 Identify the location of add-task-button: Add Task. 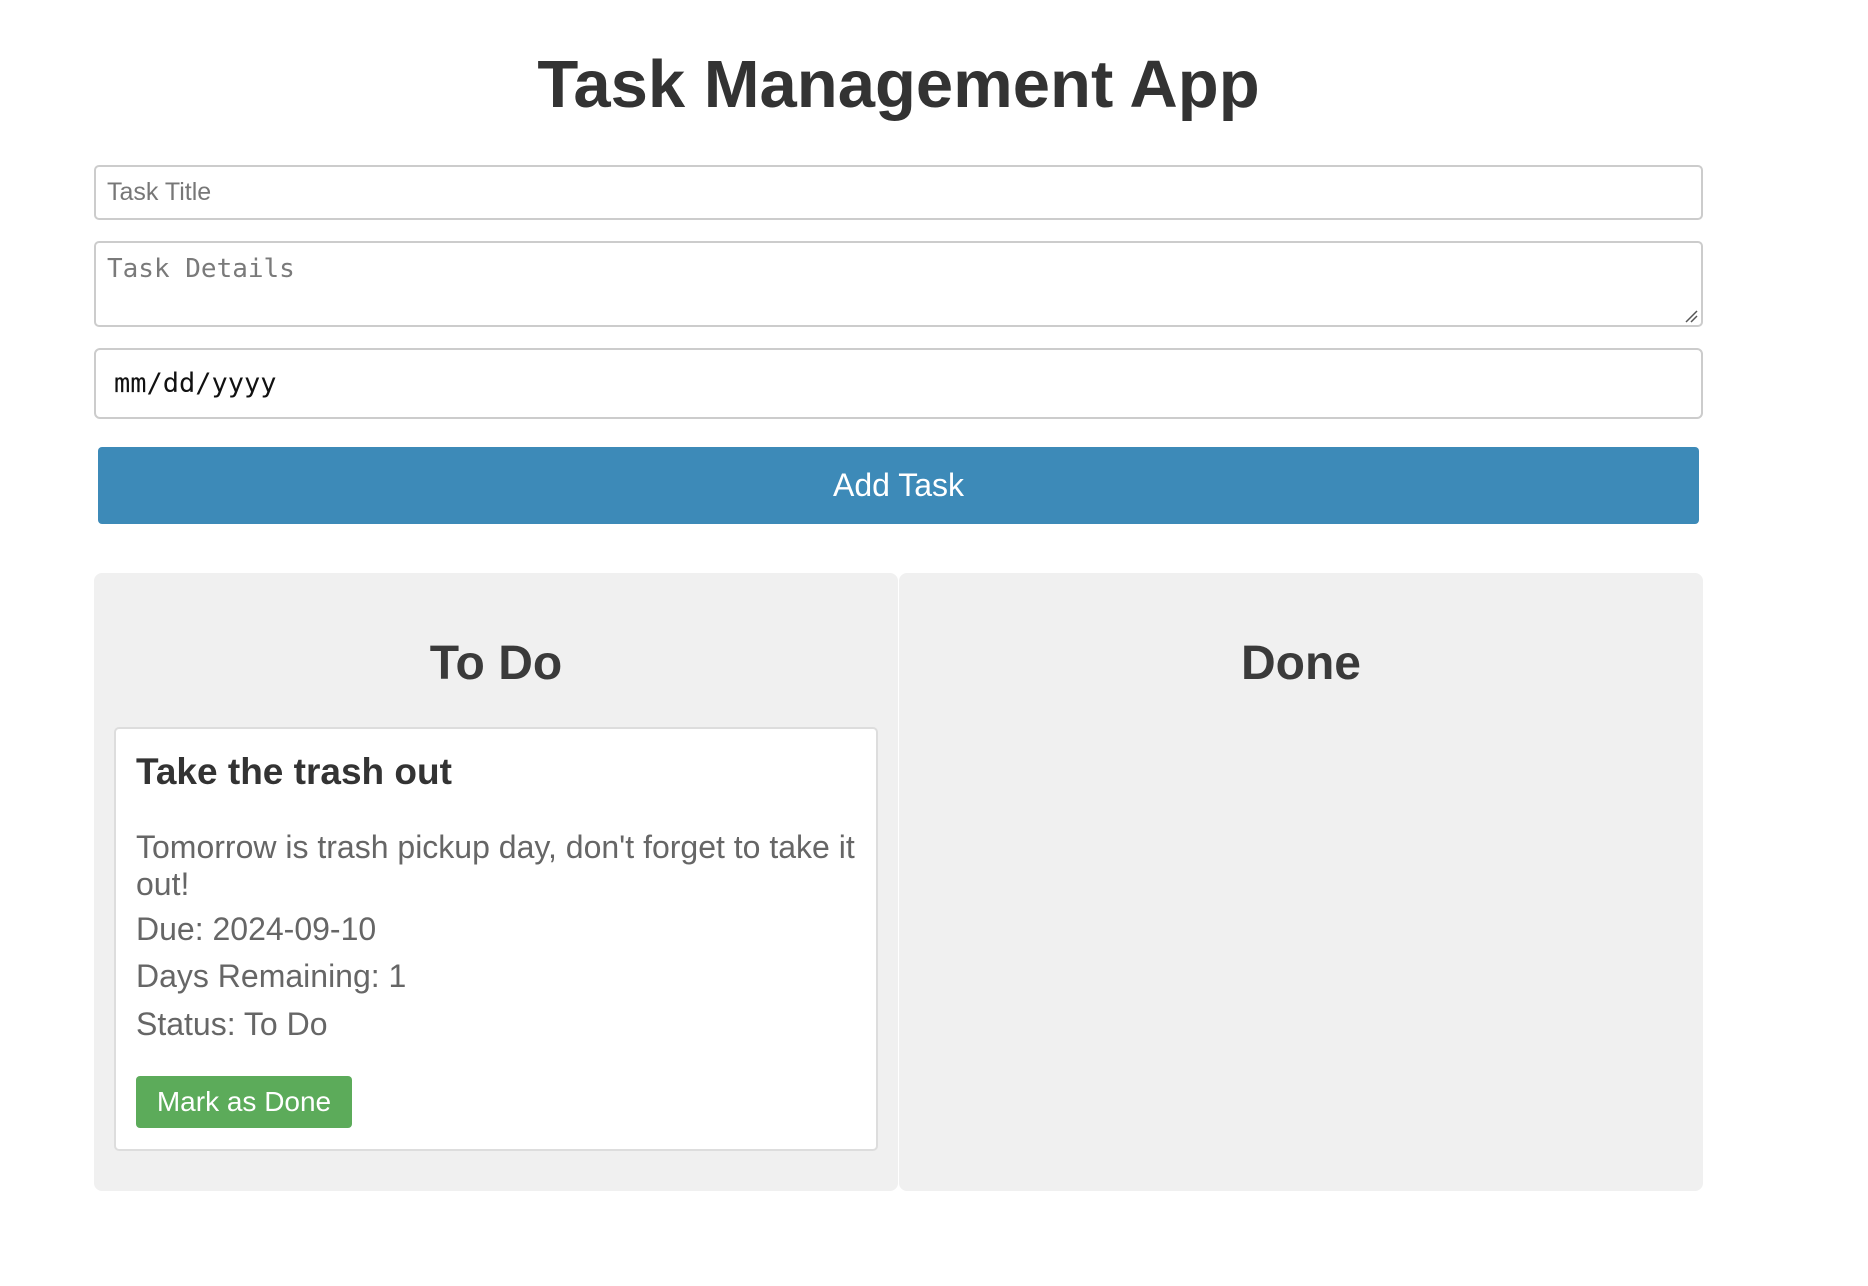
(898, 485).